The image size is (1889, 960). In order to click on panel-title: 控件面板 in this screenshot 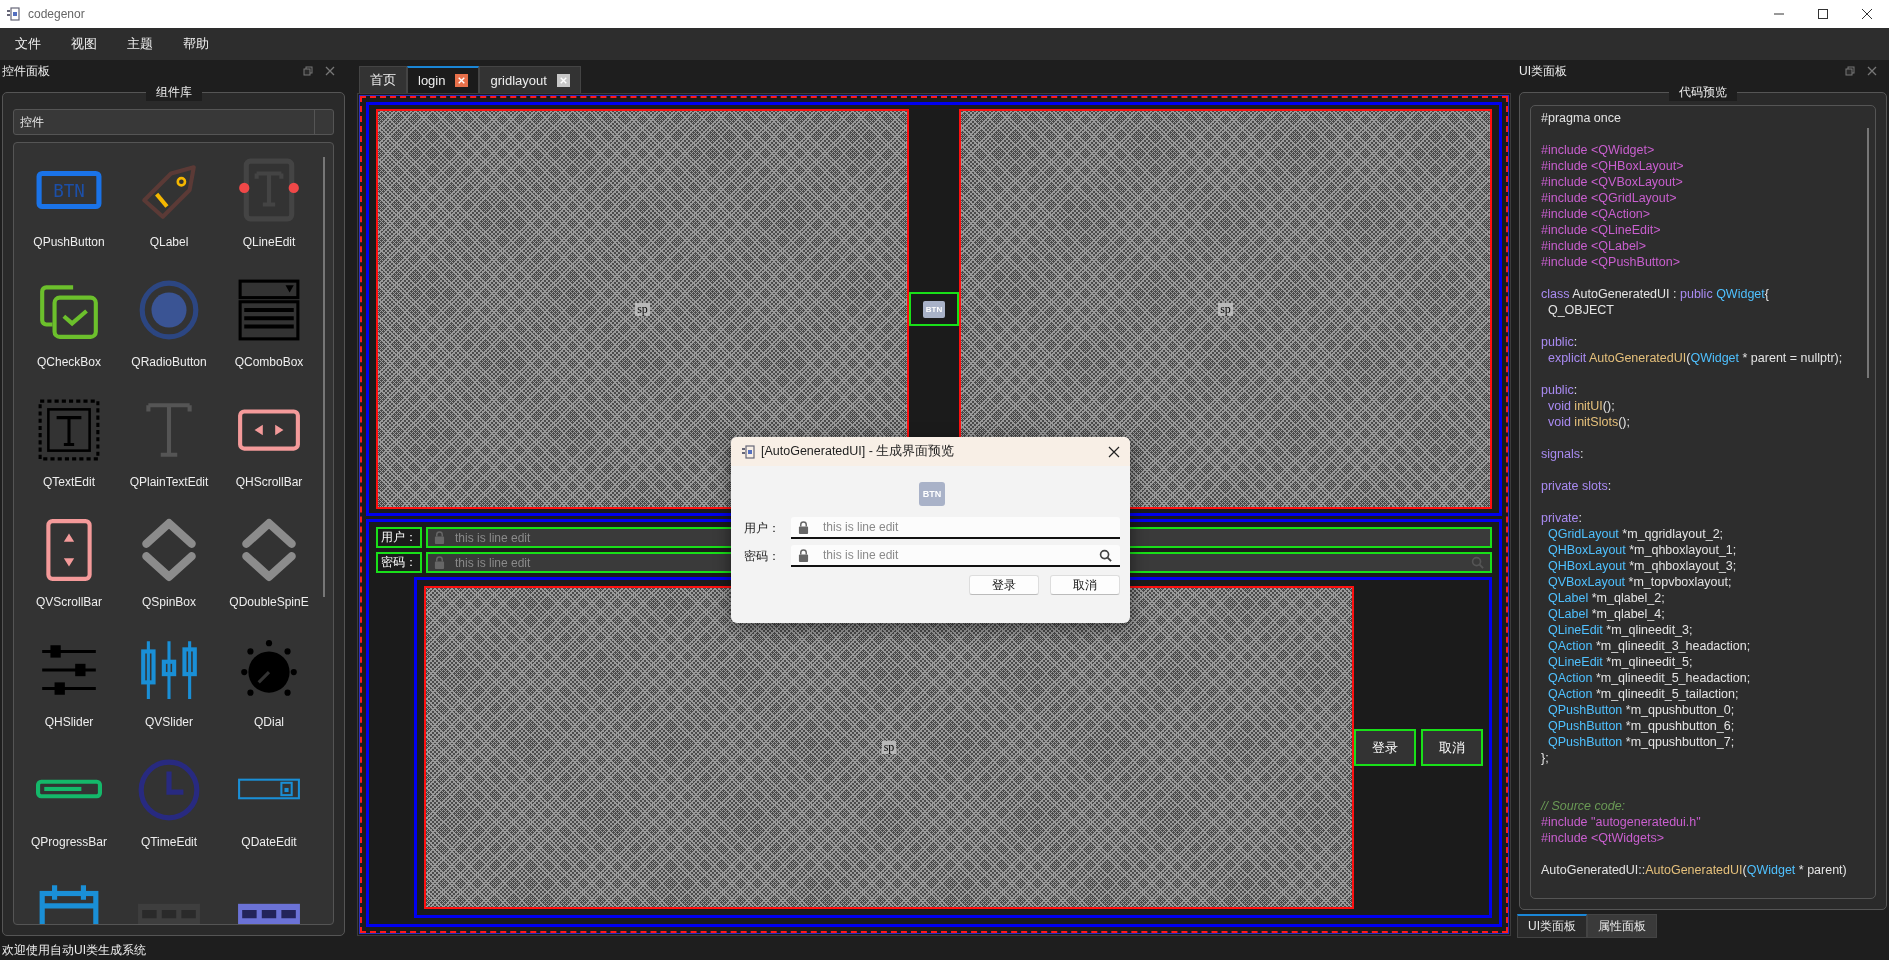, I will do `click(26, 71)`.